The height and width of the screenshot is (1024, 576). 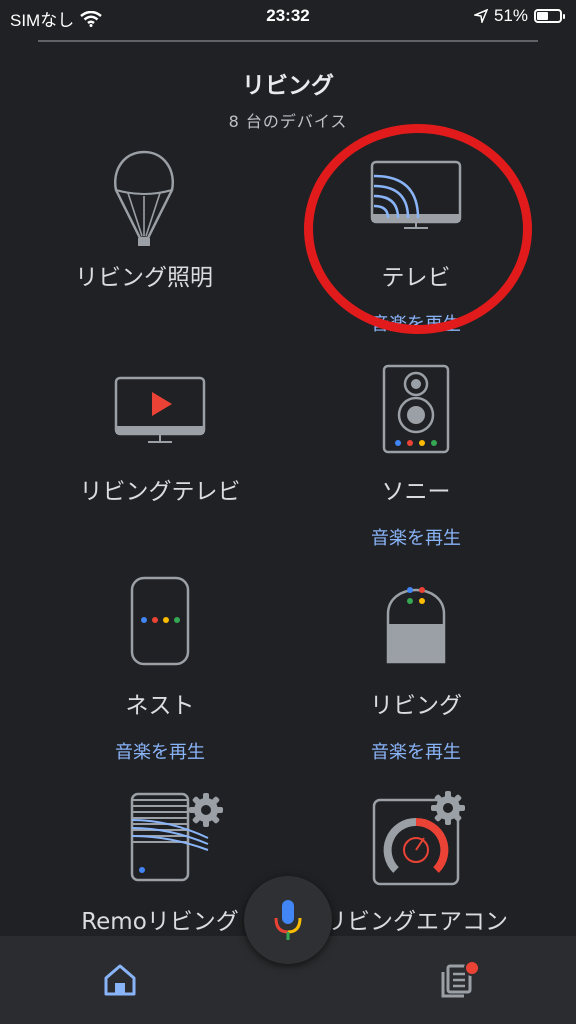 What do you see at coordinates (120, 980) in the screenshot?
I see `home-icon` at bounding box center [120, 980].